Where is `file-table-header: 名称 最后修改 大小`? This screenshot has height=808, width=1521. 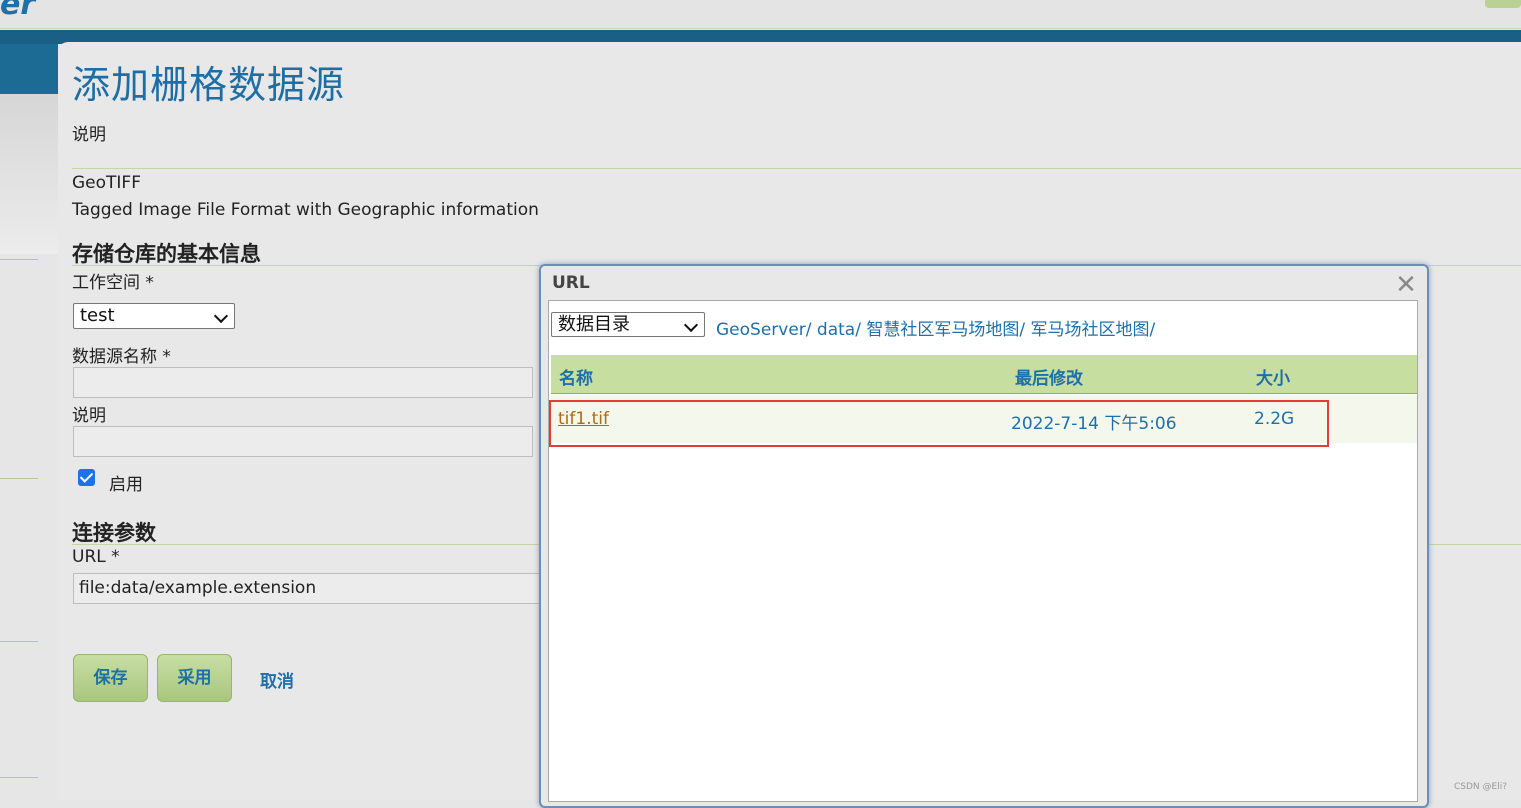 file-table-header: 名称 最后修改 大小 is located at coordinates (984, 374).